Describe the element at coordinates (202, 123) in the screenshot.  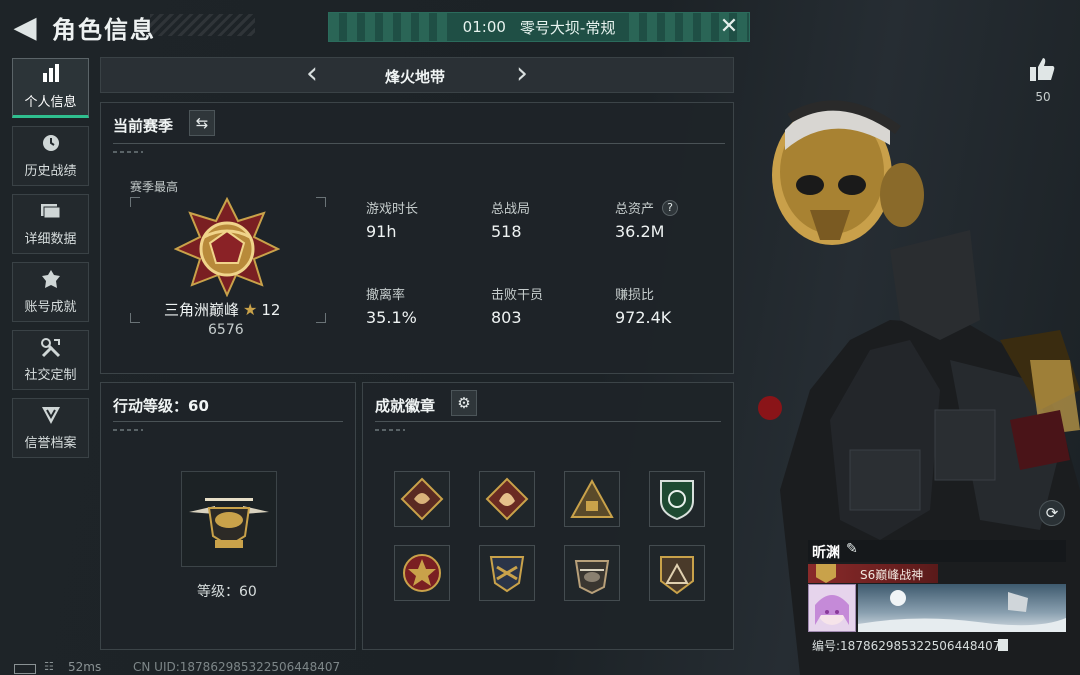
I see `swap-icon: ⇆` at that location.